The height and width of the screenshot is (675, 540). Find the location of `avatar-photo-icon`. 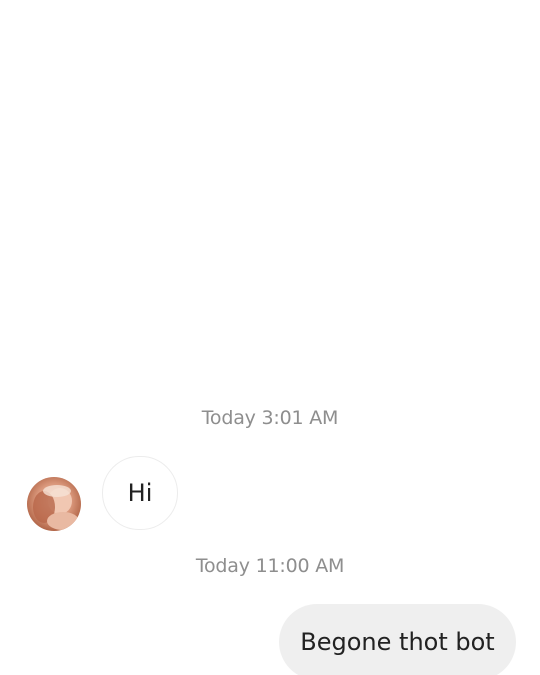

avatar-photo-icon is located at coordinates (54, 504).